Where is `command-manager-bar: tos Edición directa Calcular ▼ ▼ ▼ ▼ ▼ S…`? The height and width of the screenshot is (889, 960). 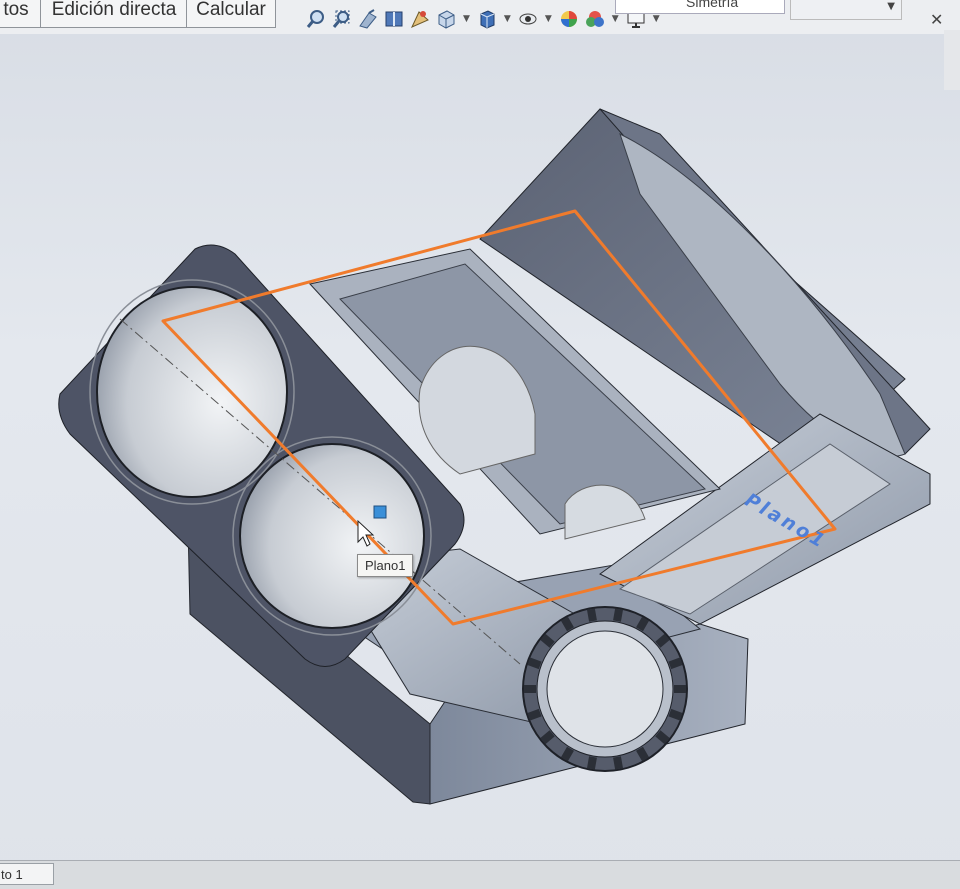 command-manager-bar: tos Edición directa Calcular ▼ ▼ ▼ ▼ ▼ S… is located at coordinates (480, 45).